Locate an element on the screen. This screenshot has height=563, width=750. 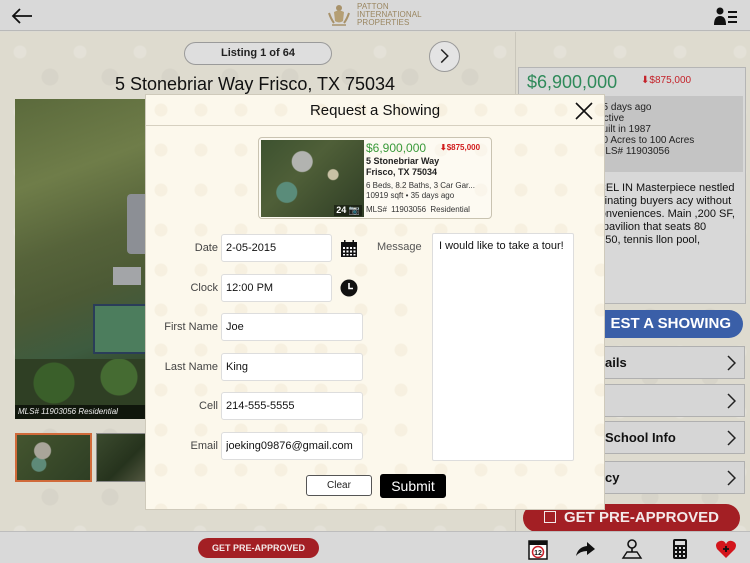
heart-plus-icon is located at coordinates (726, 549).